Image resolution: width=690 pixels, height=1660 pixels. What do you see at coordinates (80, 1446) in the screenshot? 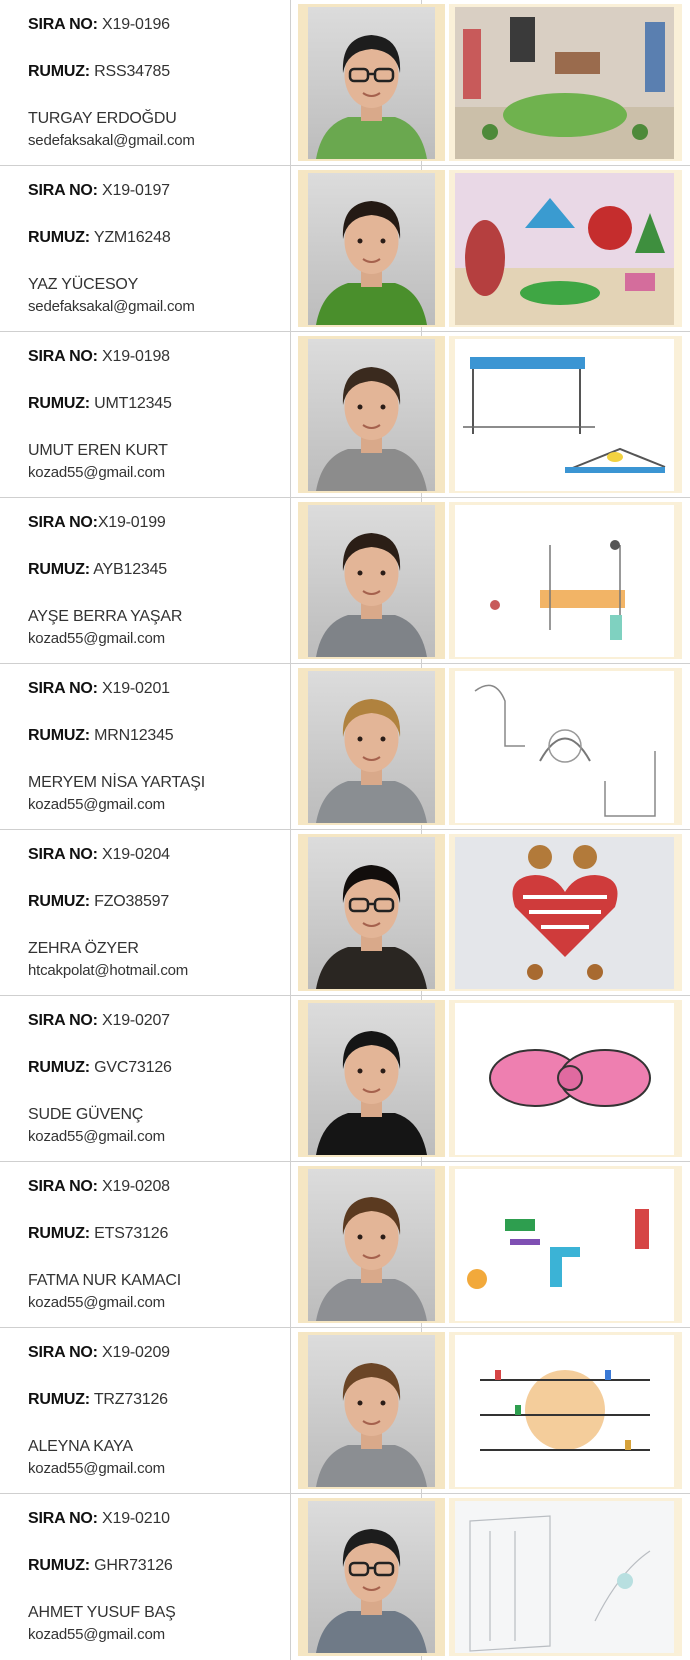
I see `student-name: ALEYNA KAYA` at bounding box center [80, 1446].